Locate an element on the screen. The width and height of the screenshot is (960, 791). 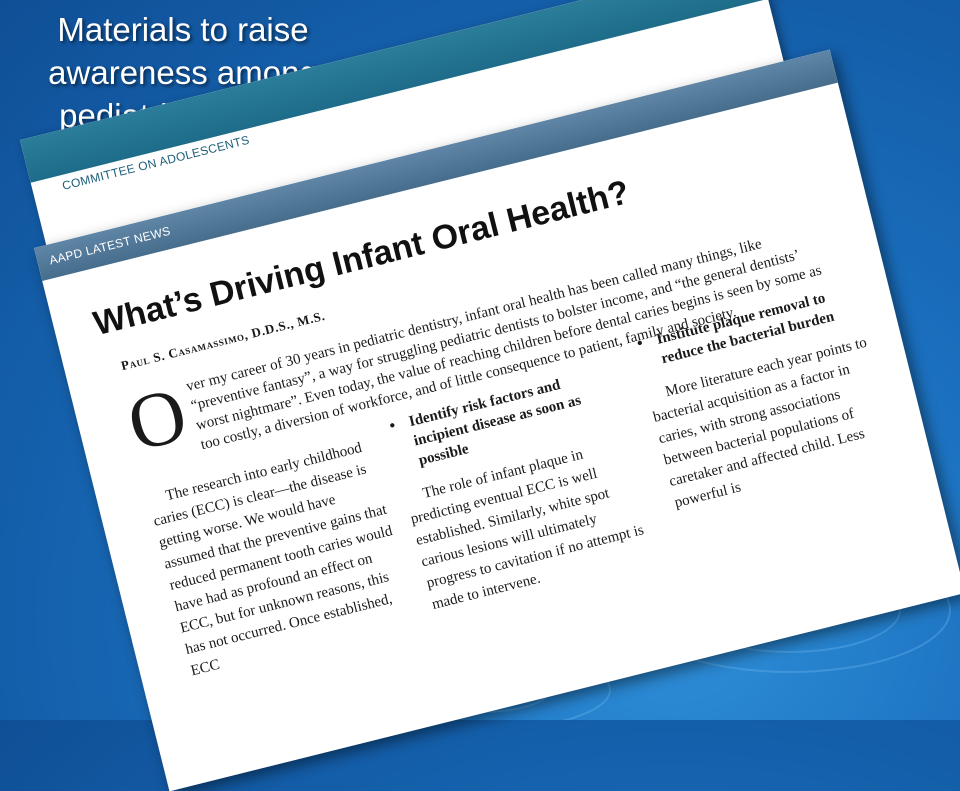
drop-cap: O is located at coordinates (157, 418).